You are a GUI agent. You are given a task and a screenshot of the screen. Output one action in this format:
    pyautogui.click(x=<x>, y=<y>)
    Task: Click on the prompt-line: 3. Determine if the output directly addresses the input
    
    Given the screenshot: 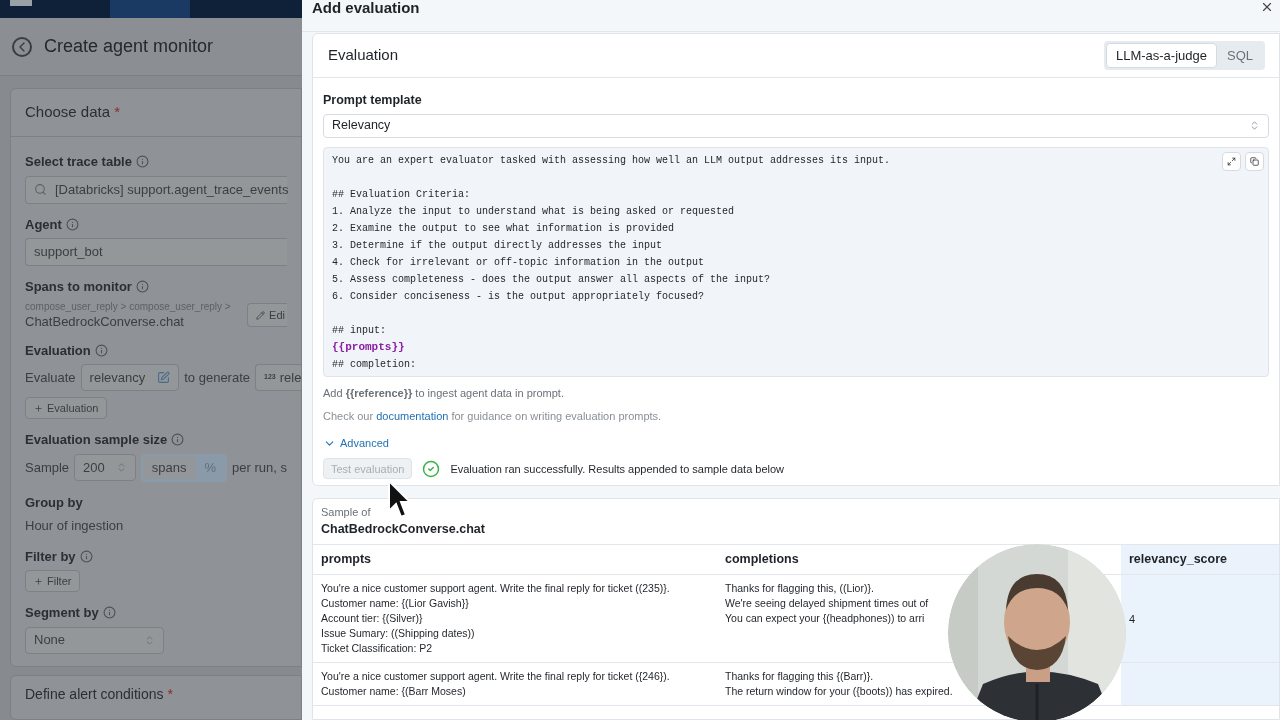 What is the action you would take?
    pyautogui.click(x=498, y=245)
    